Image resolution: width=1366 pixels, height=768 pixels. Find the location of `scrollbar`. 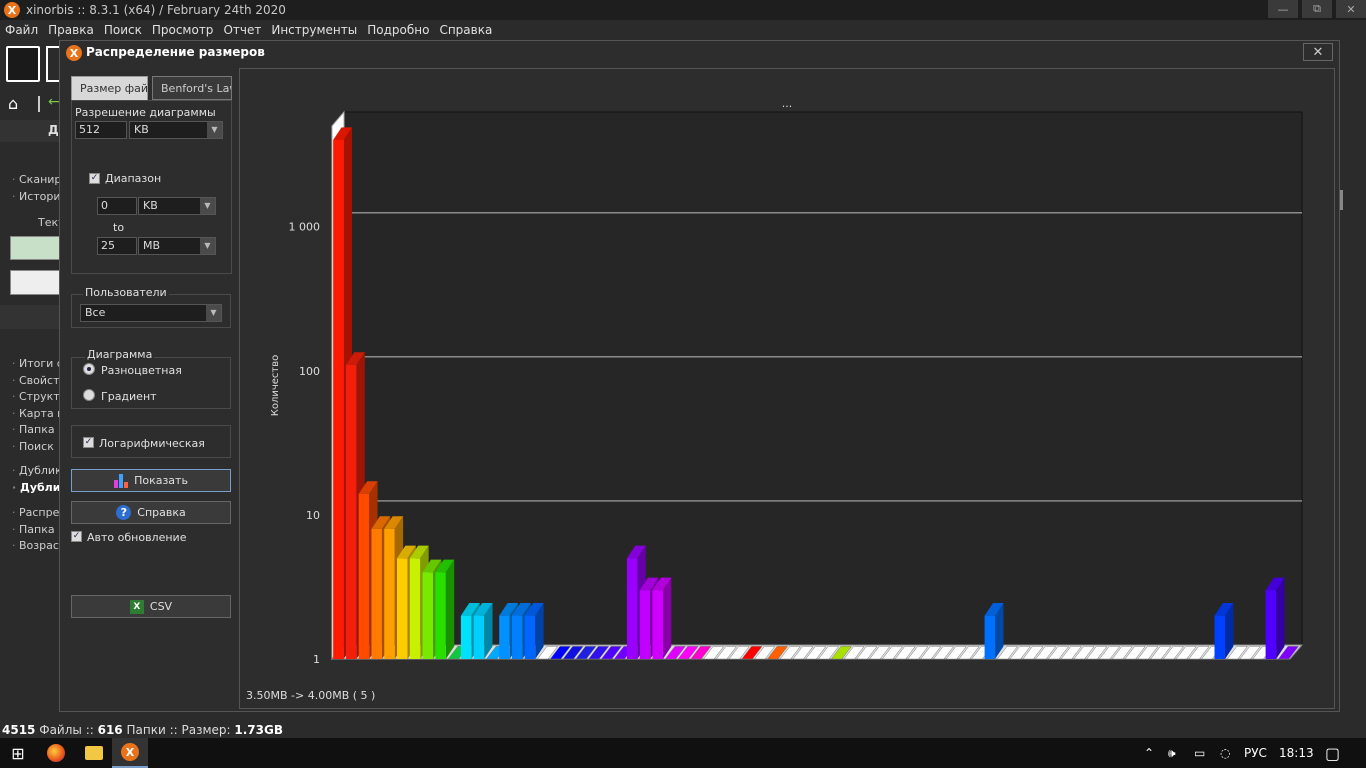

scrollbar is located at coordinates (1341, 200).